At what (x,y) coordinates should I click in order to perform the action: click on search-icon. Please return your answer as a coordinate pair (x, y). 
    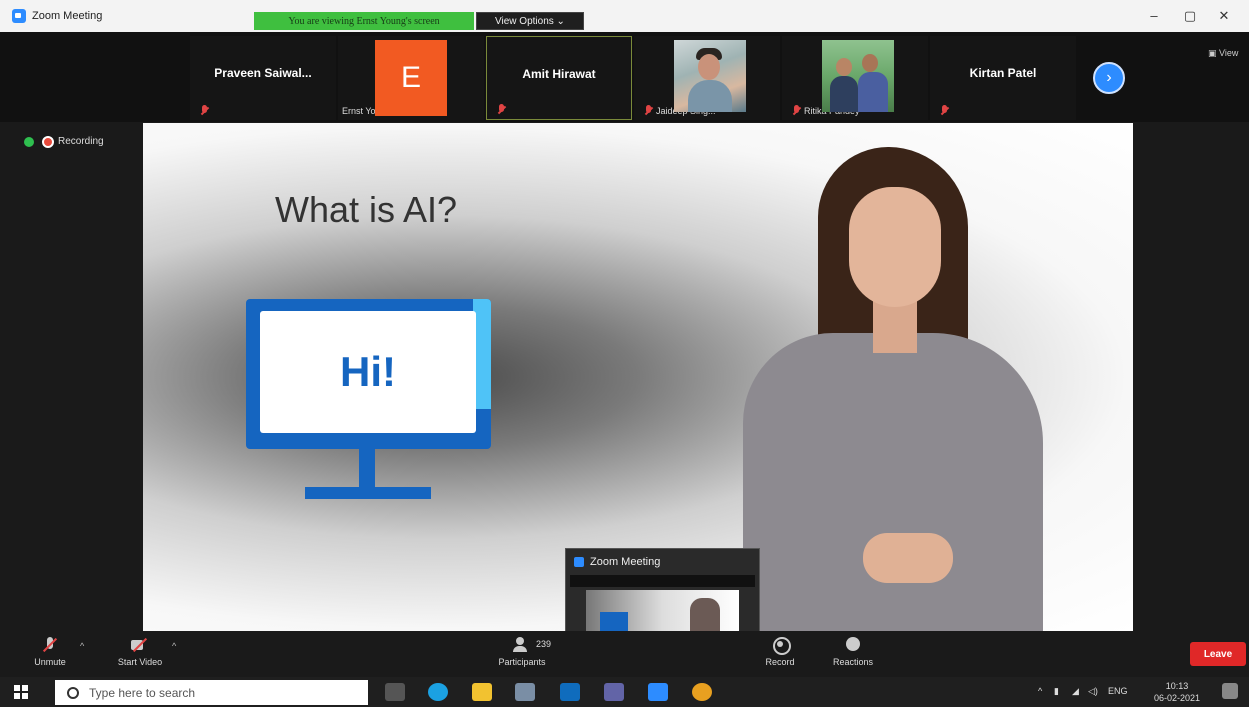
    Looking at the image, I should click on (73, 692).